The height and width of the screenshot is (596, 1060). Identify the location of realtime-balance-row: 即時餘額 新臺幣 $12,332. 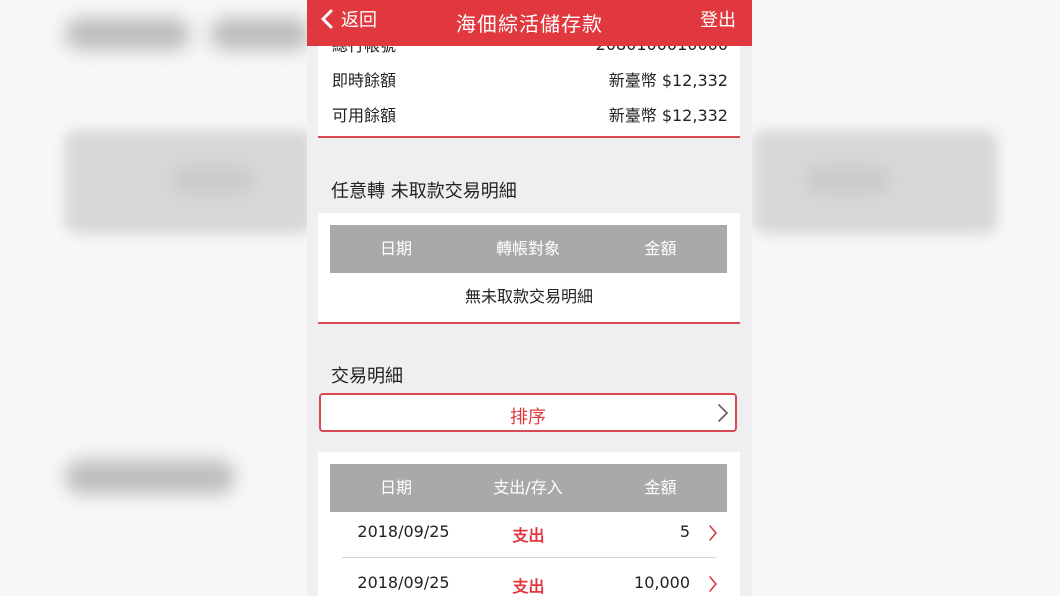
(530, 79).